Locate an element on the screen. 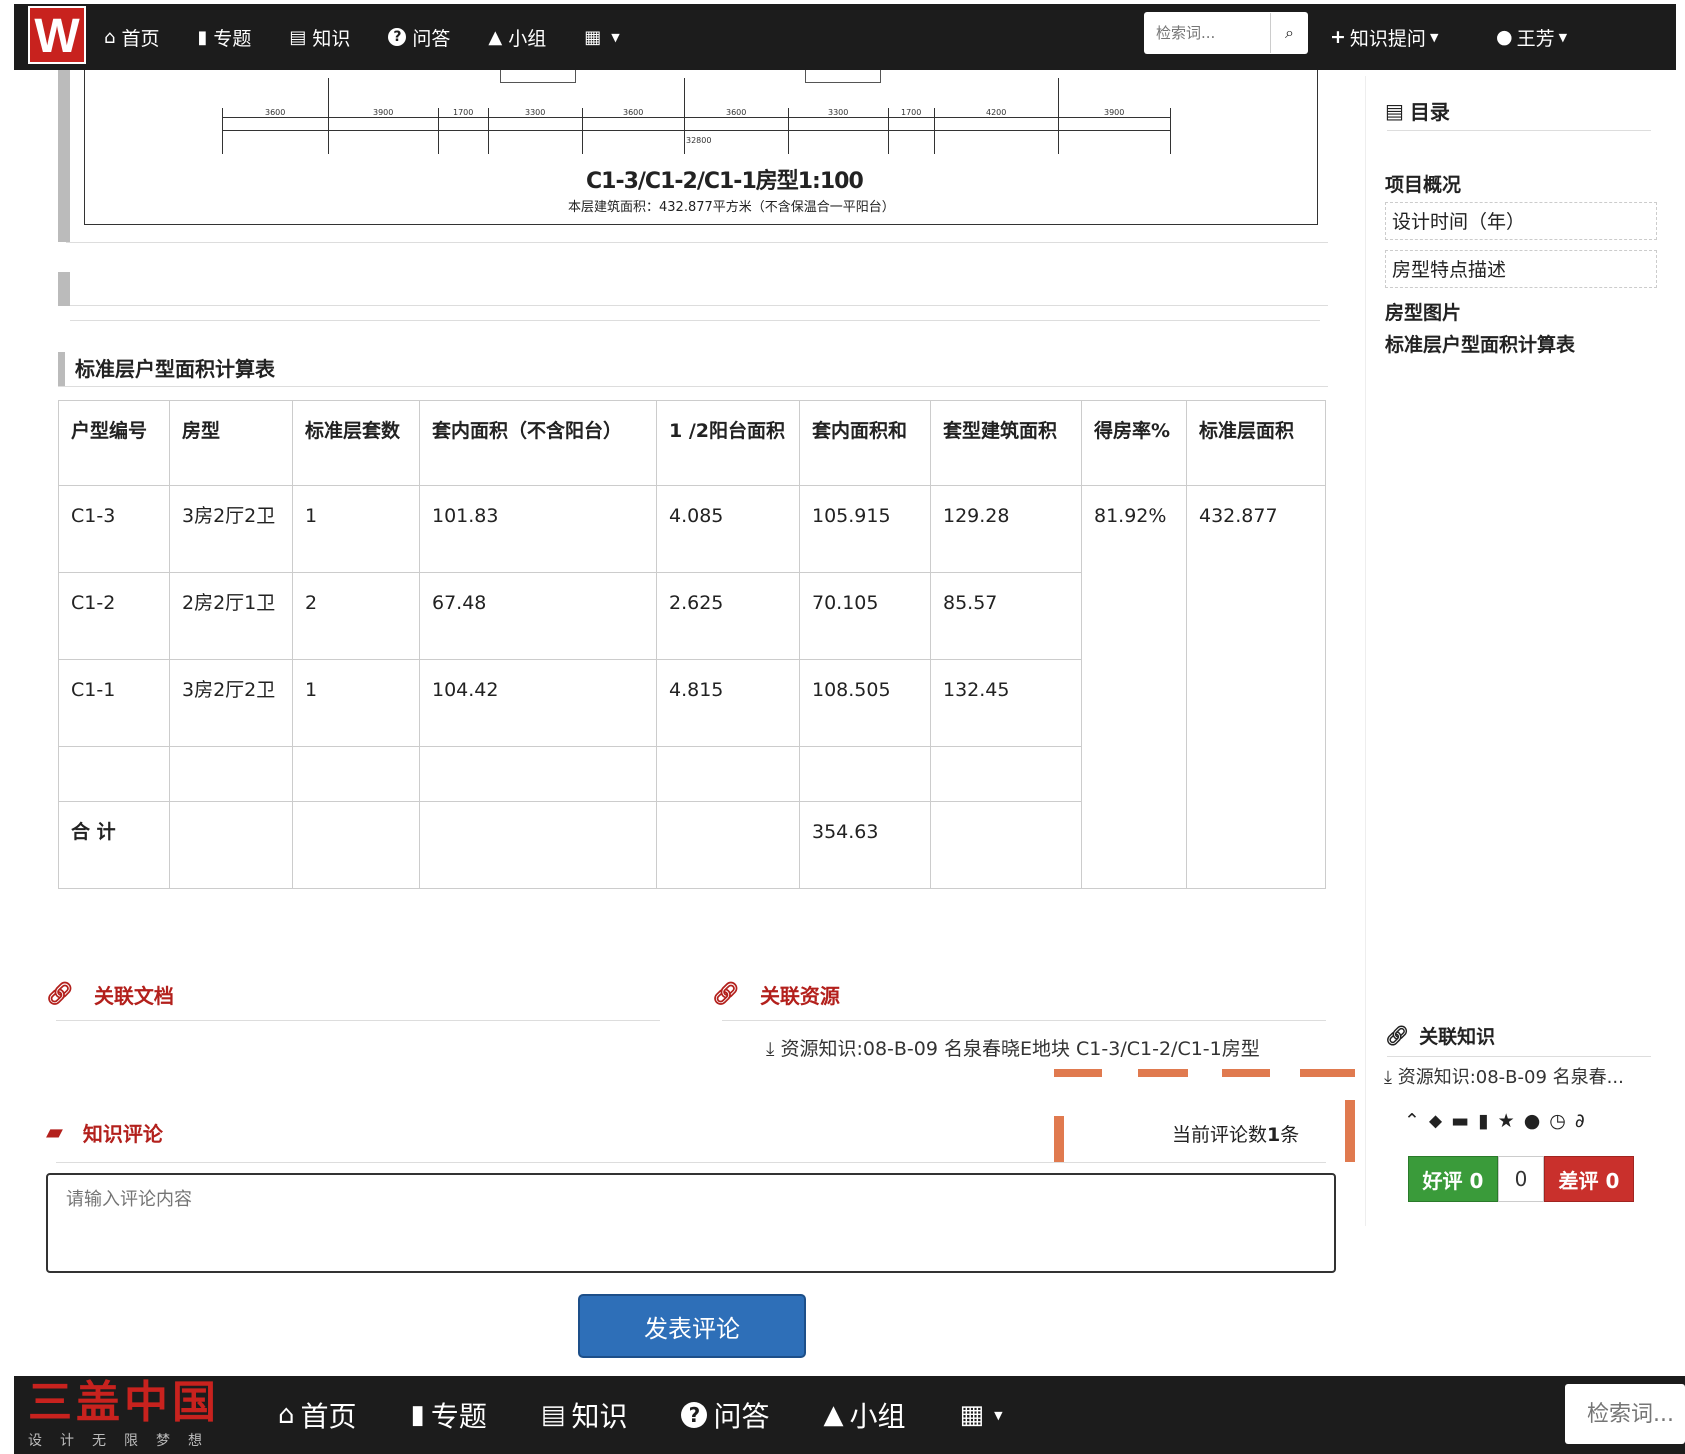 Image resolution: width=1685 pixels, height=1454 pixels. toc-item: 项目概况 is located at coordinates (1423, 183).